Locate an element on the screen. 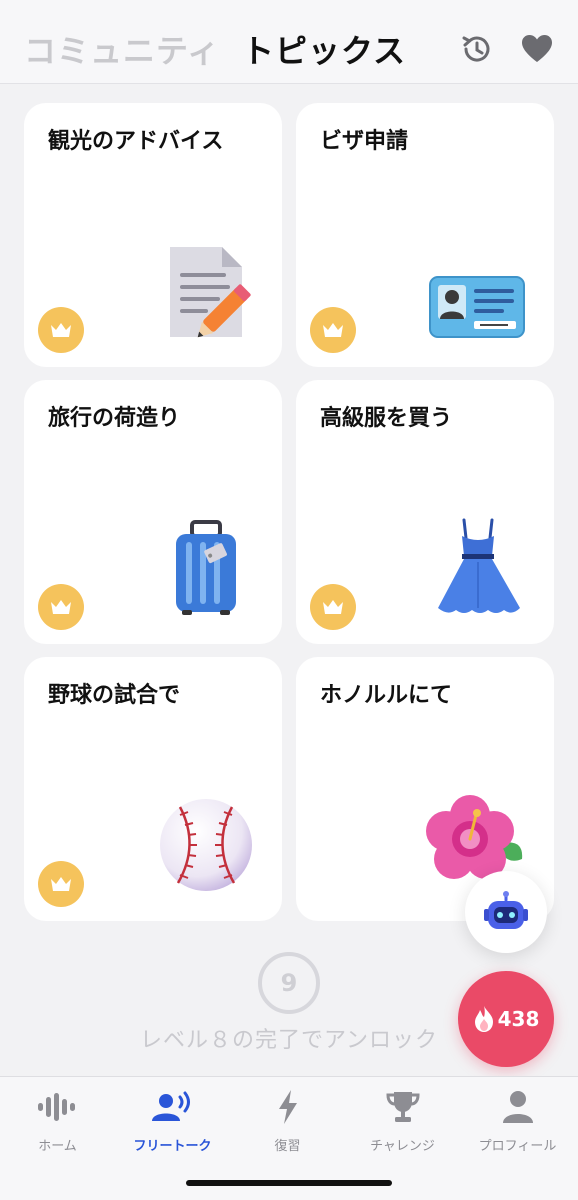 The height and width of the screenshot is (1200, 578). topic-card-travel-packing: 旅行の荷造り is located at coordinates (153, 512).